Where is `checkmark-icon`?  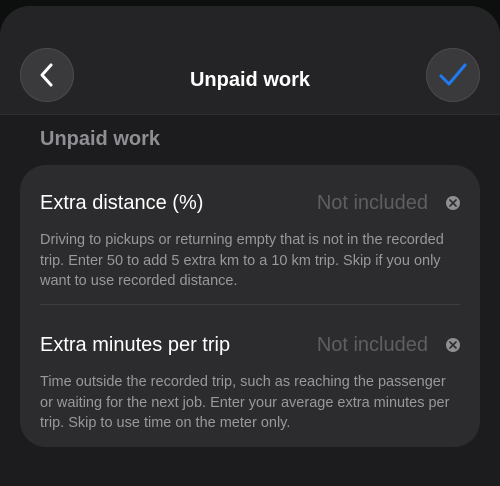 checkmark-icon is located at coordinates (453, 74).